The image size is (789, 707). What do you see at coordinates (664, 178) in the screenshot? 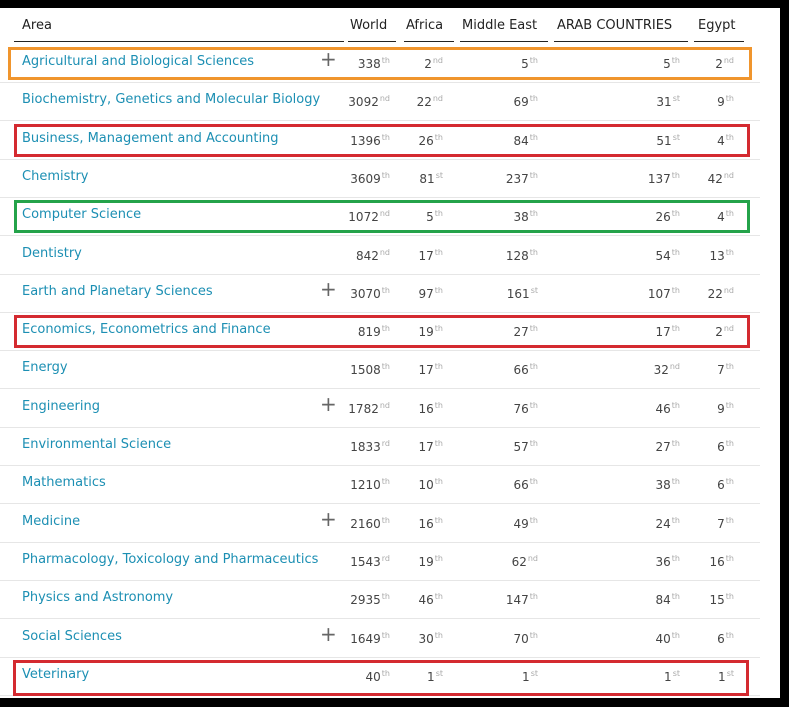
I see `rank-arab: 137th` at bounding box center [664, 178].